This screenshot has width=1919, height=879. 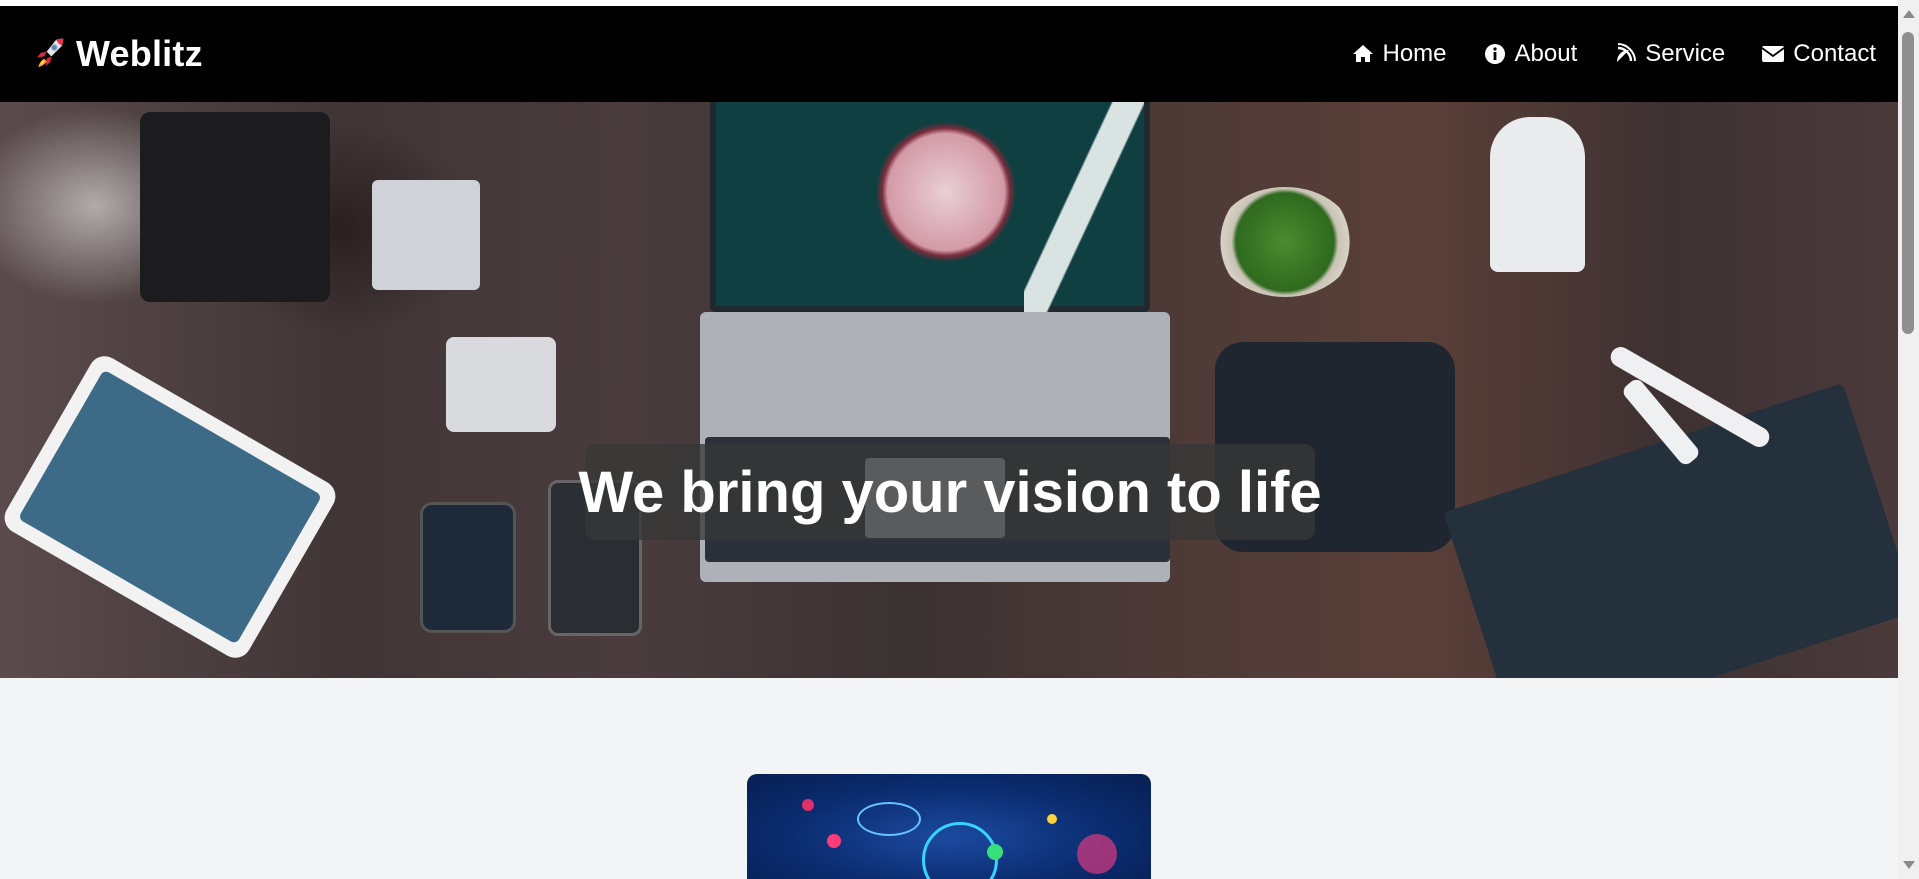 What do you see at coordinates (1773, 54) in the screenshot?
I see `envelope-icon` at bounding box center [1773, 54].